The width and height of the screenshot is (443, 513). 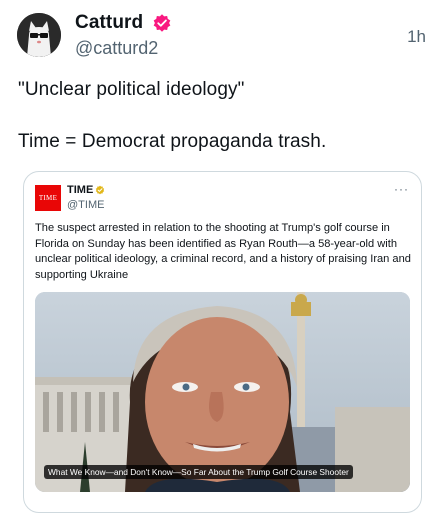 What do you see at coordinates (416, 37) in the screenshot?
I see `timestamp: 1h` at bounding box center [416, 37].